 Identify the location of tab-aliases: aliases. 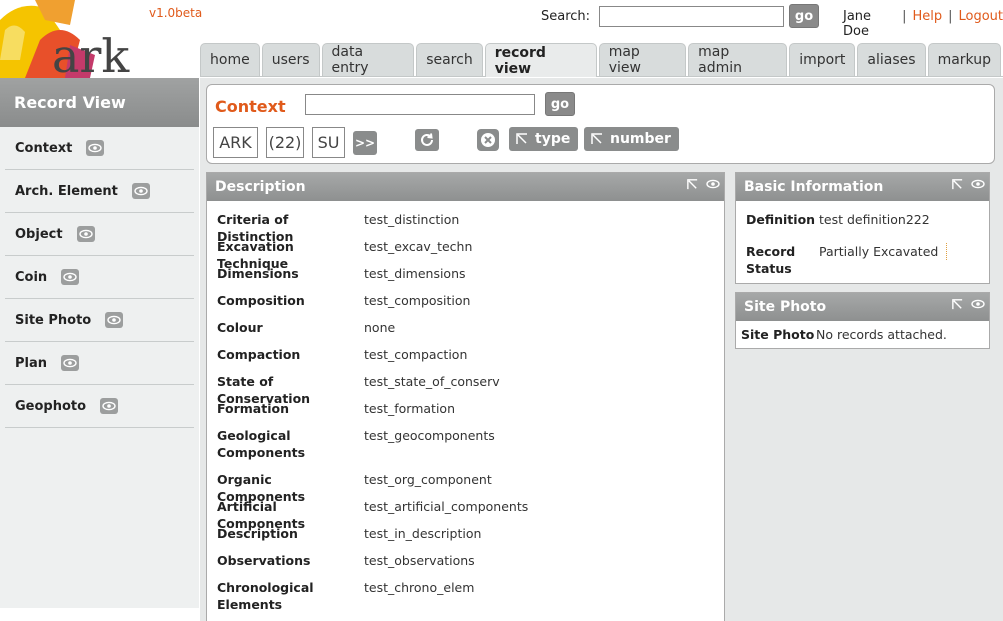
(891, 59).